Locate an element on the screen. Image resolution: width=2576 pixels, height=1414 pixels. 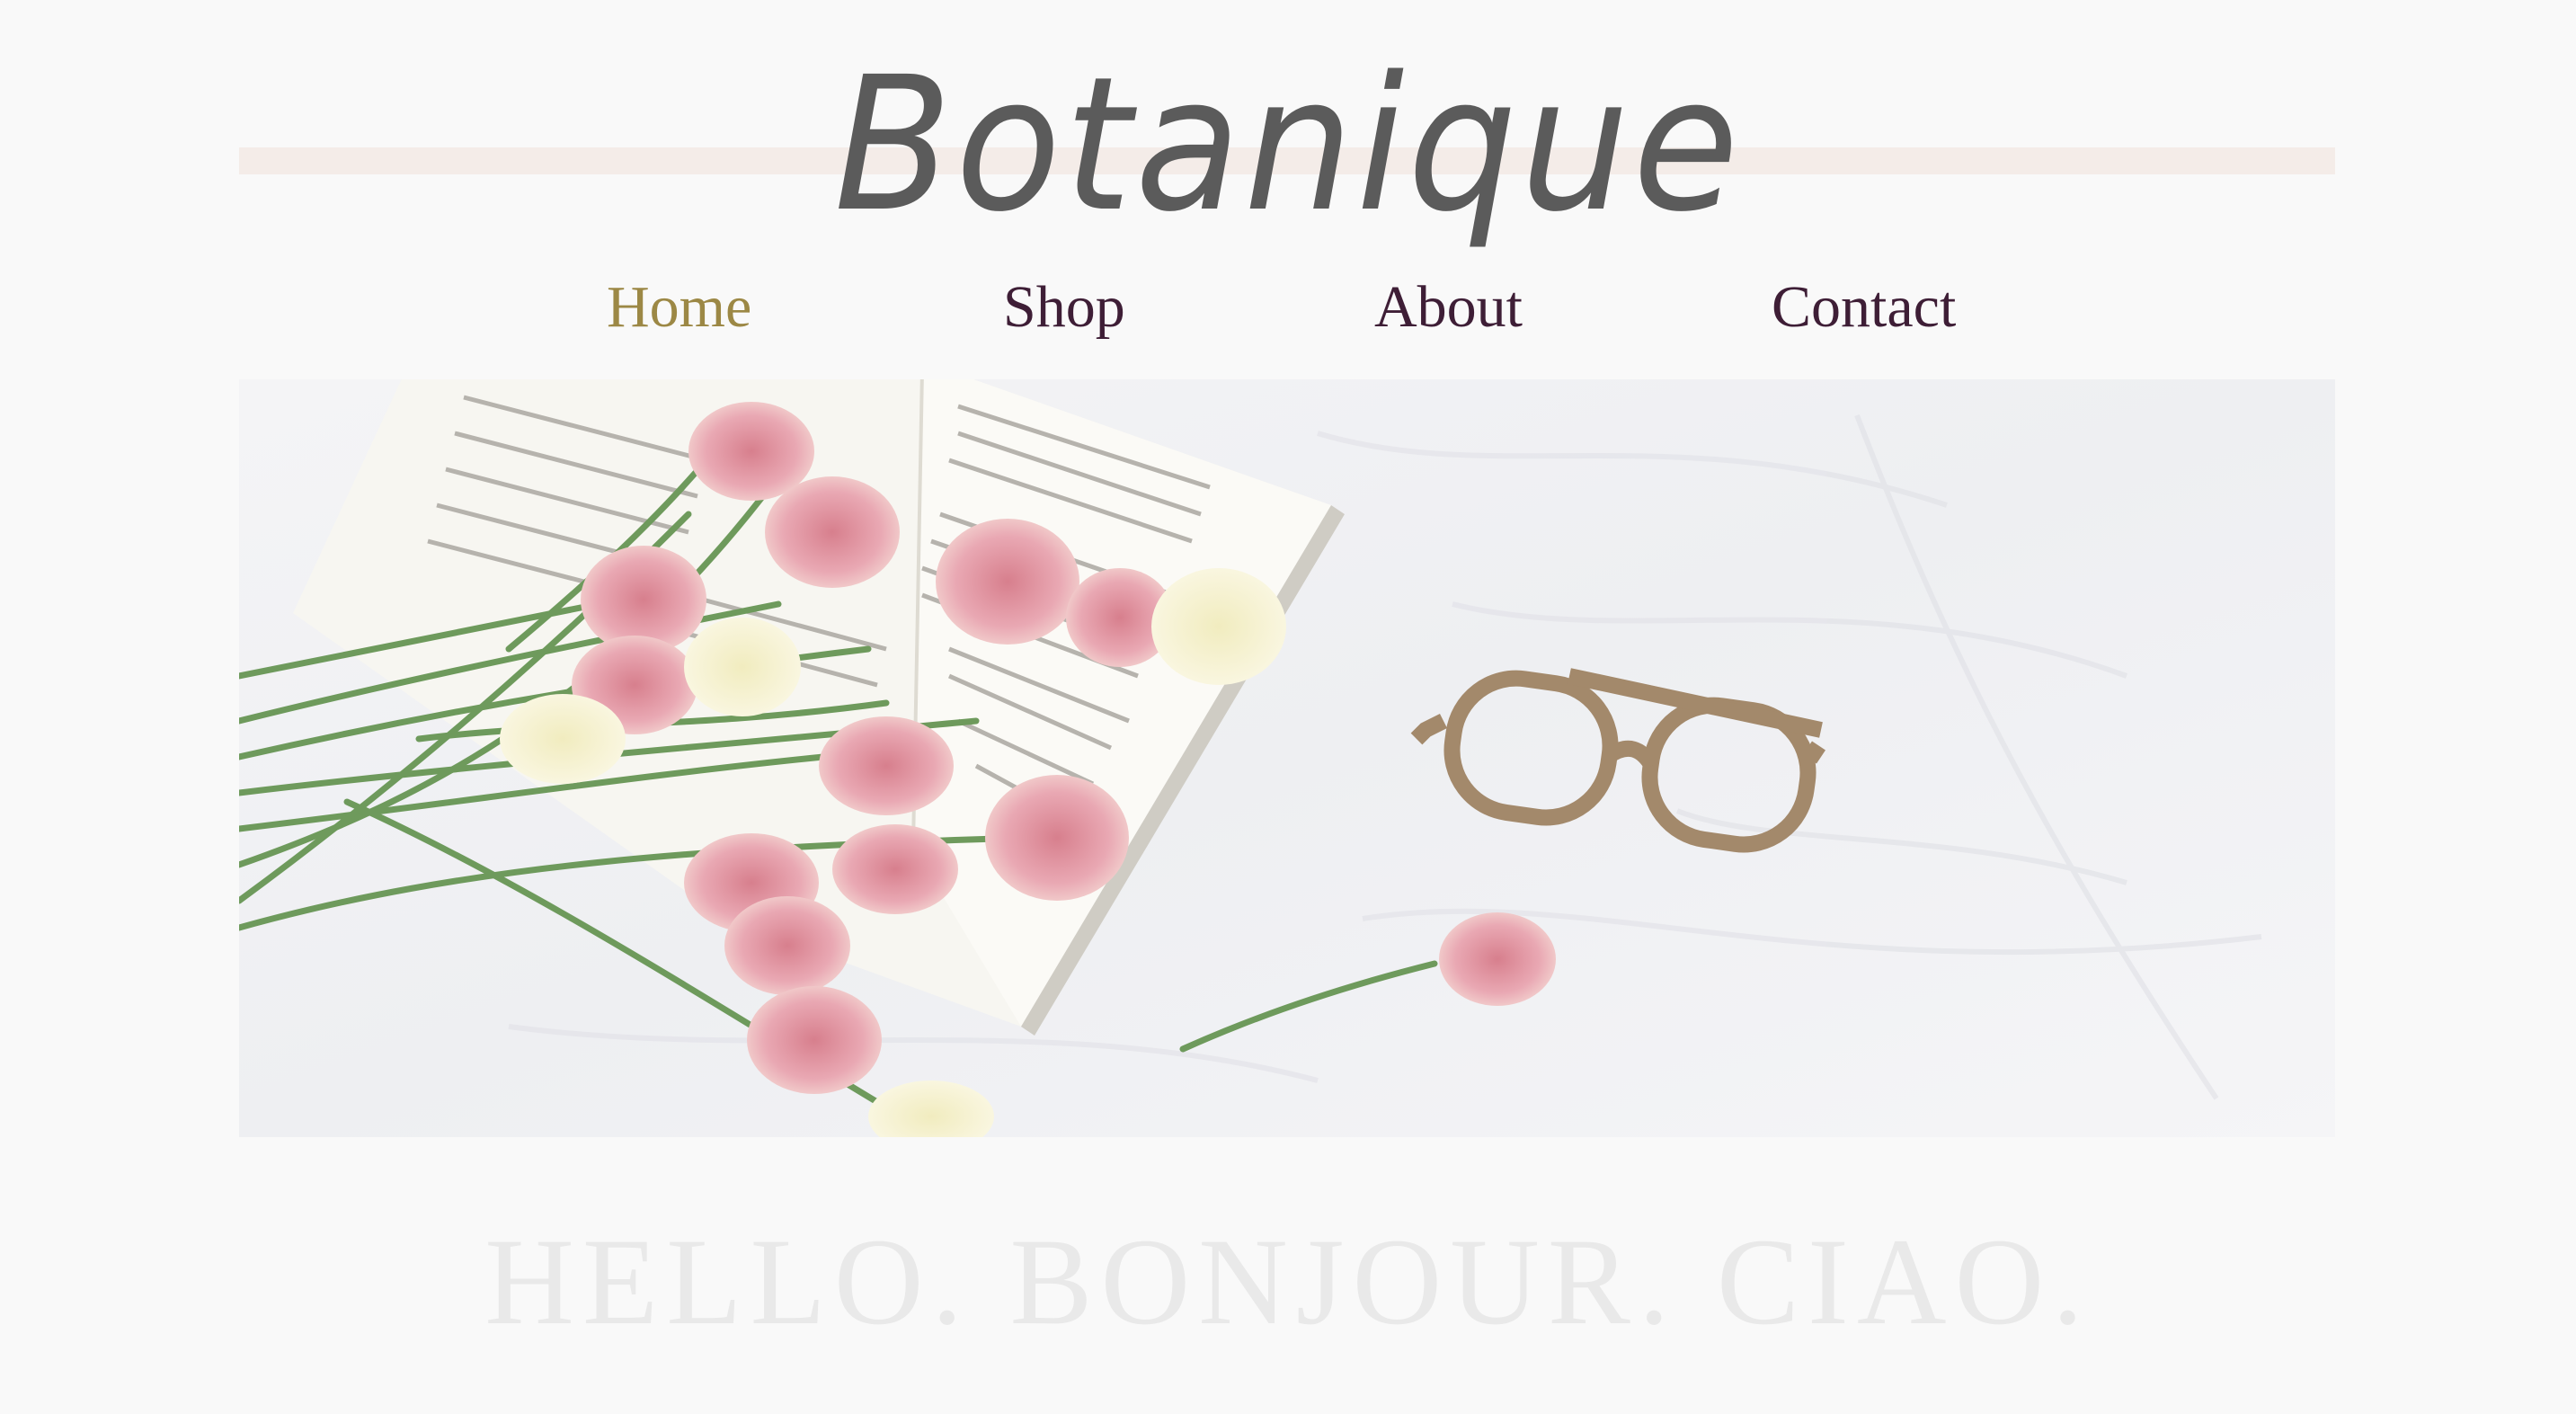
main-nav: Home Shop About Contact is located at coordinates (1288, 307).